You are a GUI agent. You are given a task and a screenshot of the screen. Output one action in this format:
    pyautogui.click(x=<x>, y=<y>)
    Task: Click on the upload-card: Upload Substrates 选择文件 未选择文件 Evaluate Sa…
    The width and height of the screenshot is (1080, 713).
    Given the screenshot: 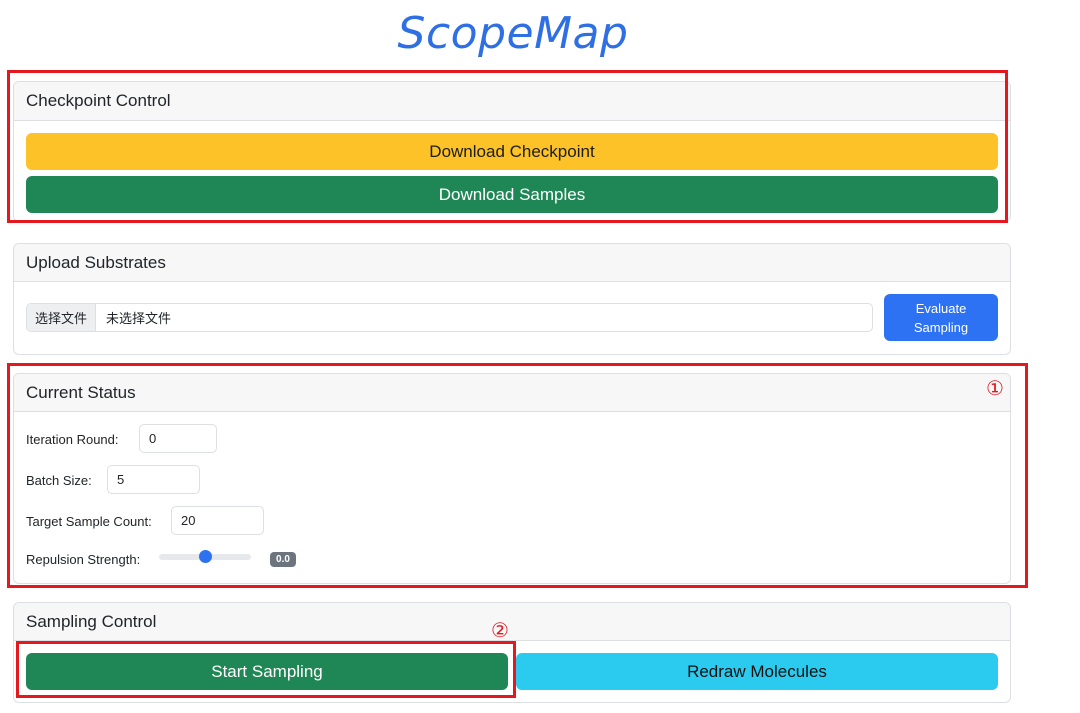 What is the action you would take?
    pyautogui.click(x=512, y=299)
    